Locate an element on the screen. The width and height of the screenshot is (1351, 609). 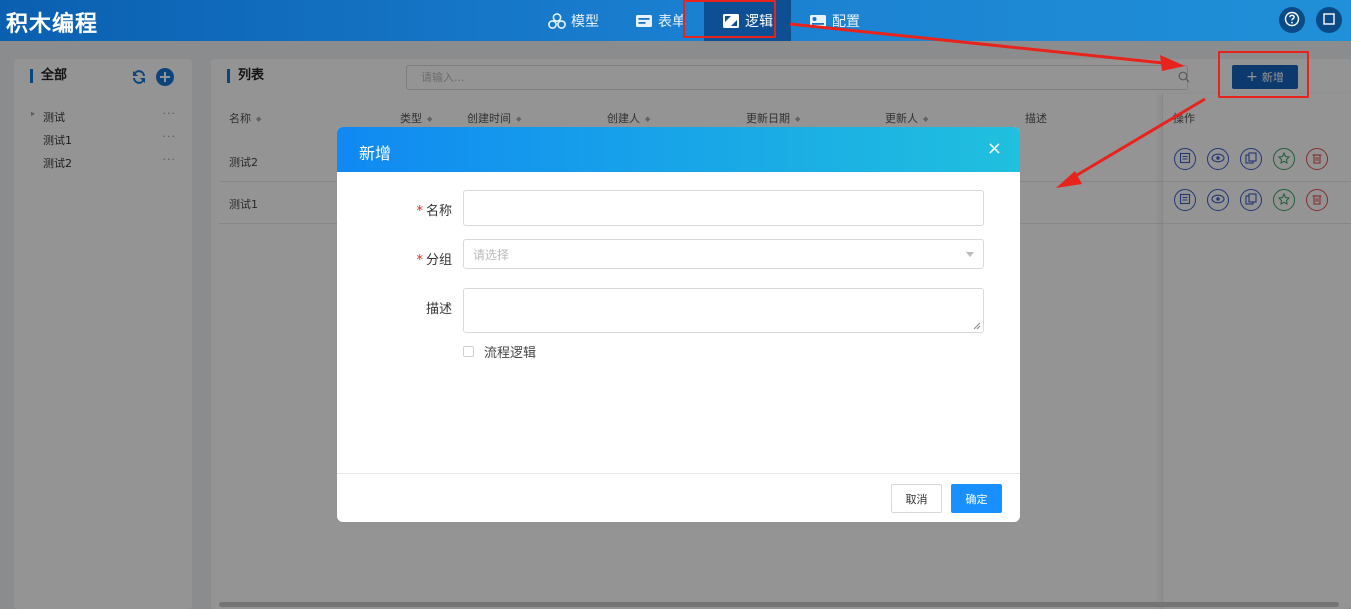
fullscreen-button is located at coordinates (1329, 20).